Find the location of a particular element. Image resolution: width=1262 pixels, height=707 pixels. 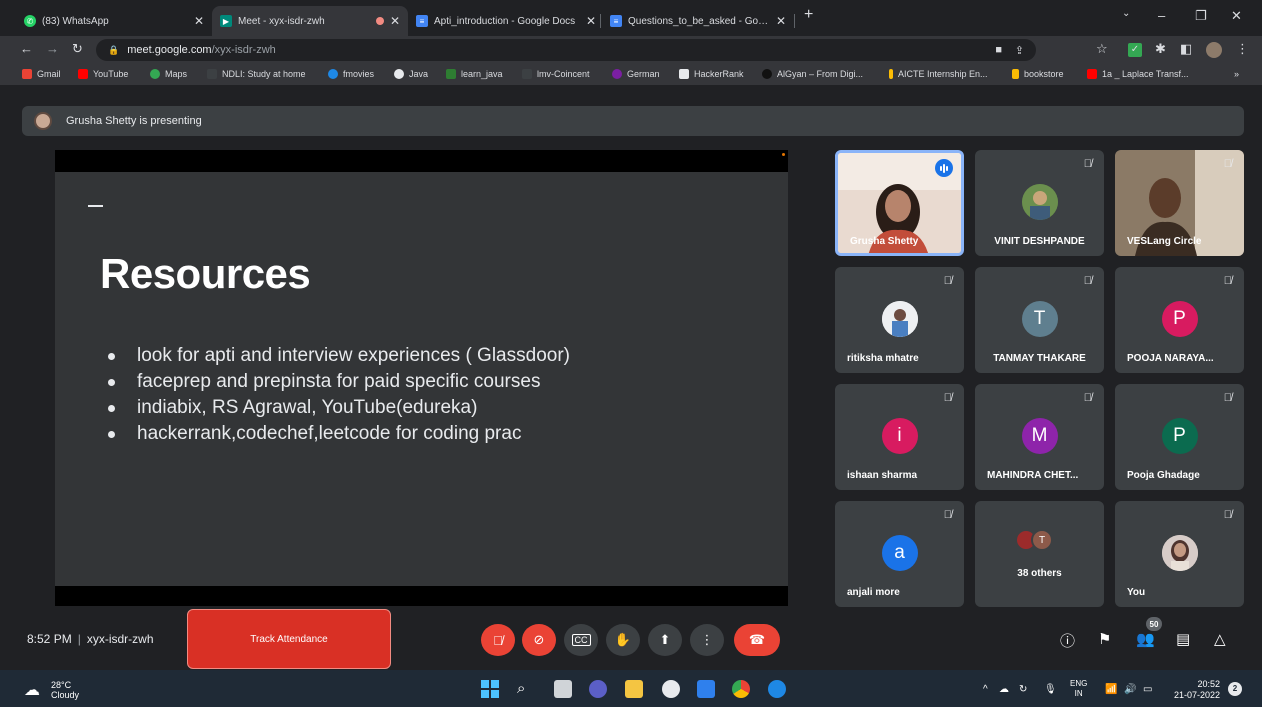

vscode-icon is located at coordinates (706, 689).